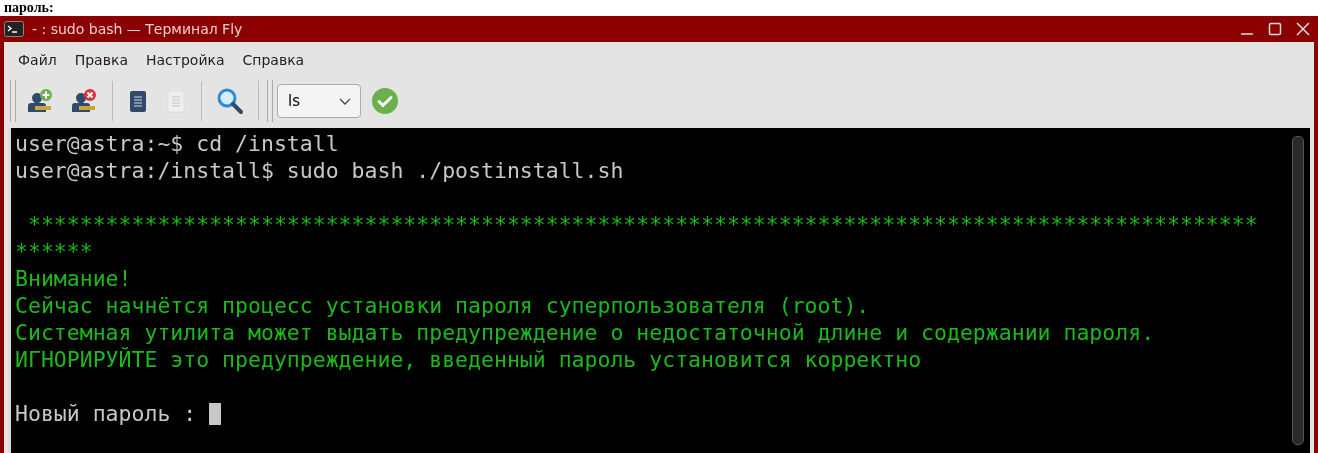  What do you see at coordinates (273, 60) in the screenshot?
I see `menu-item: Справка` at bounding box center [273, 60].